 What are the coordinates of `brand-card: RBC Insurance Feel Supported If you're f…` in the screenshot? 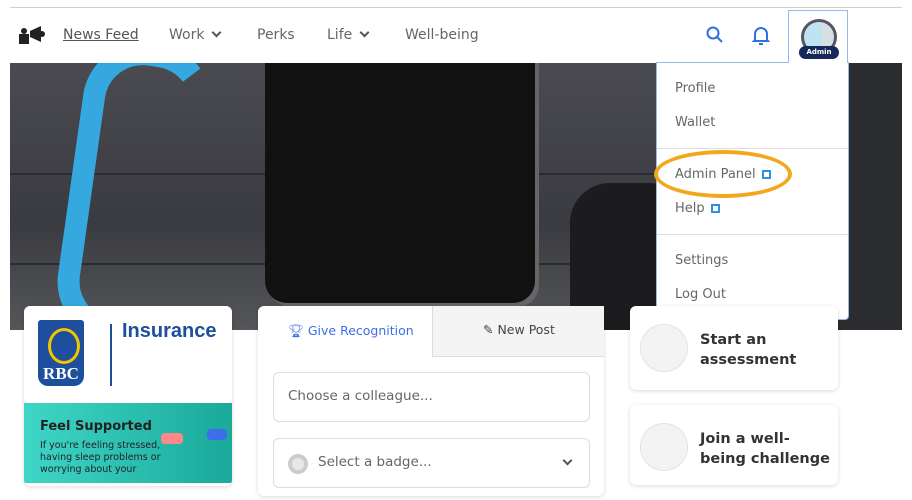 It's located at (128, 396).